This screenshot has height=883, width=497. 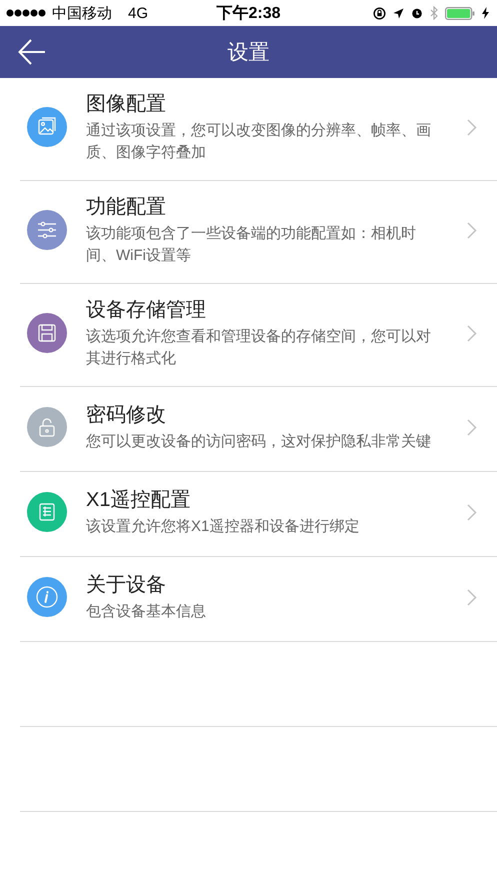 I want to click on back-arrow-icon, so click(x=32, y=52).